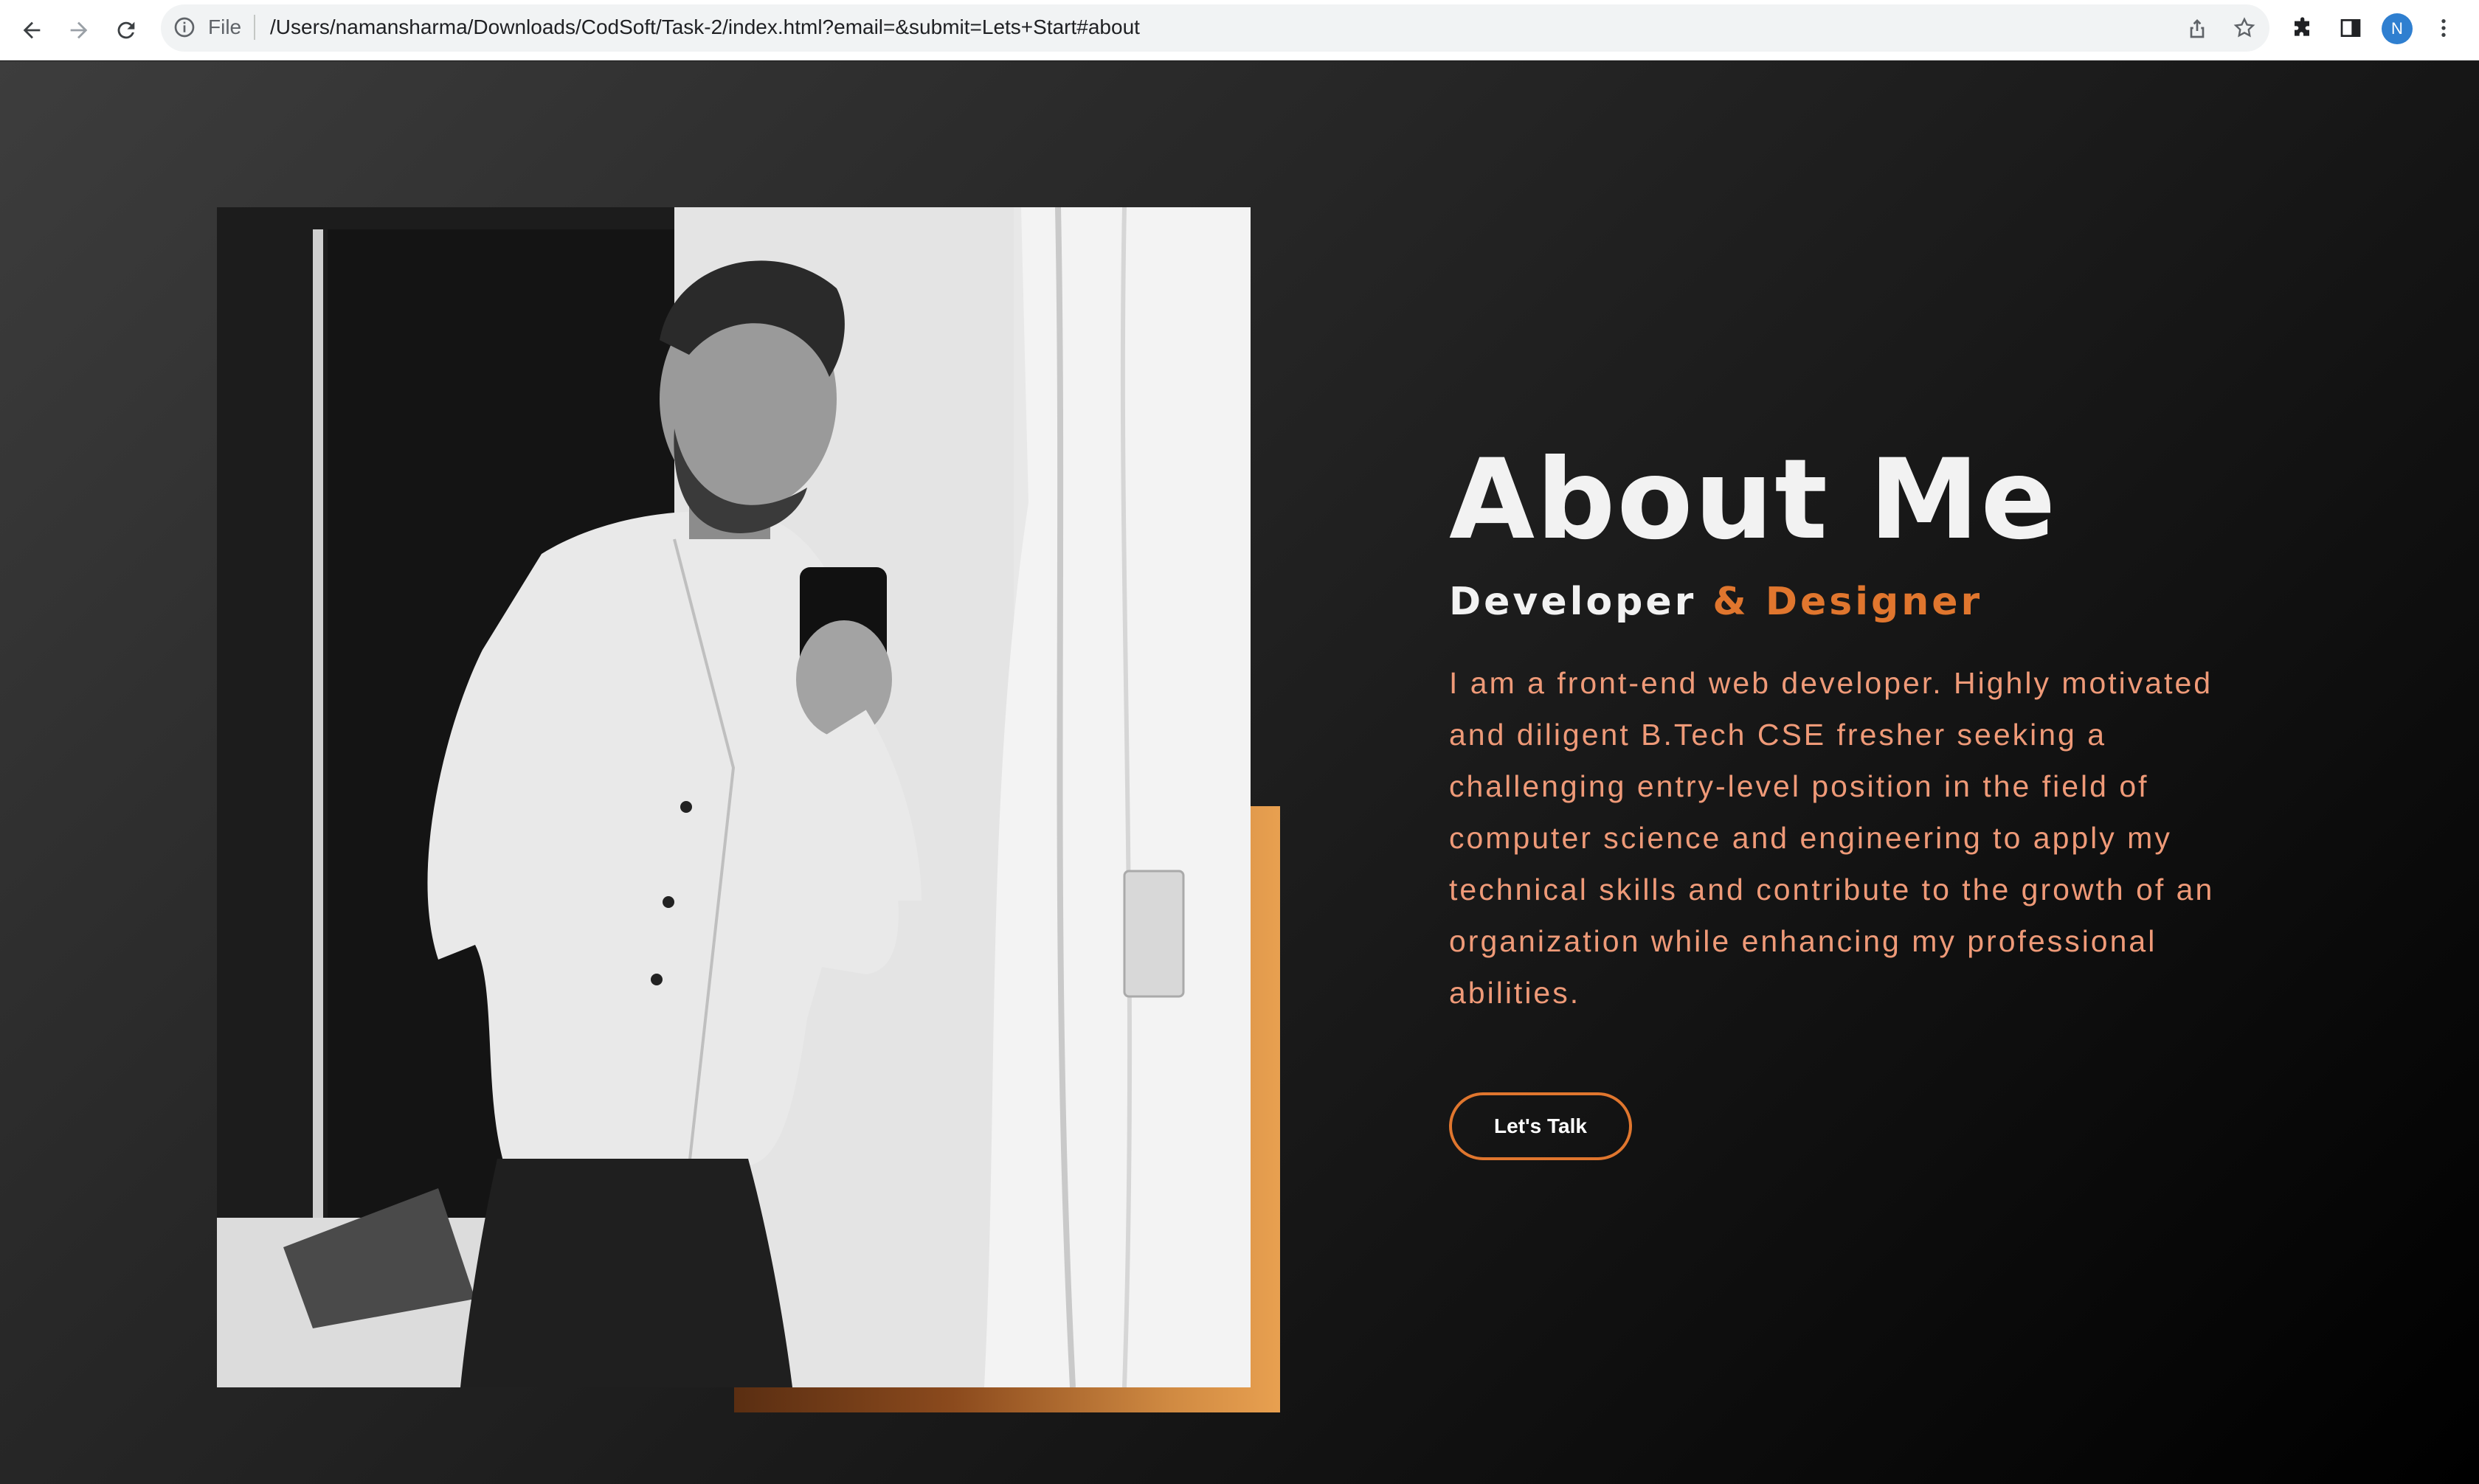  Describe the element at coordinates (2397, 28) in the screenshot. I see `profile-avatar: N` at that location.